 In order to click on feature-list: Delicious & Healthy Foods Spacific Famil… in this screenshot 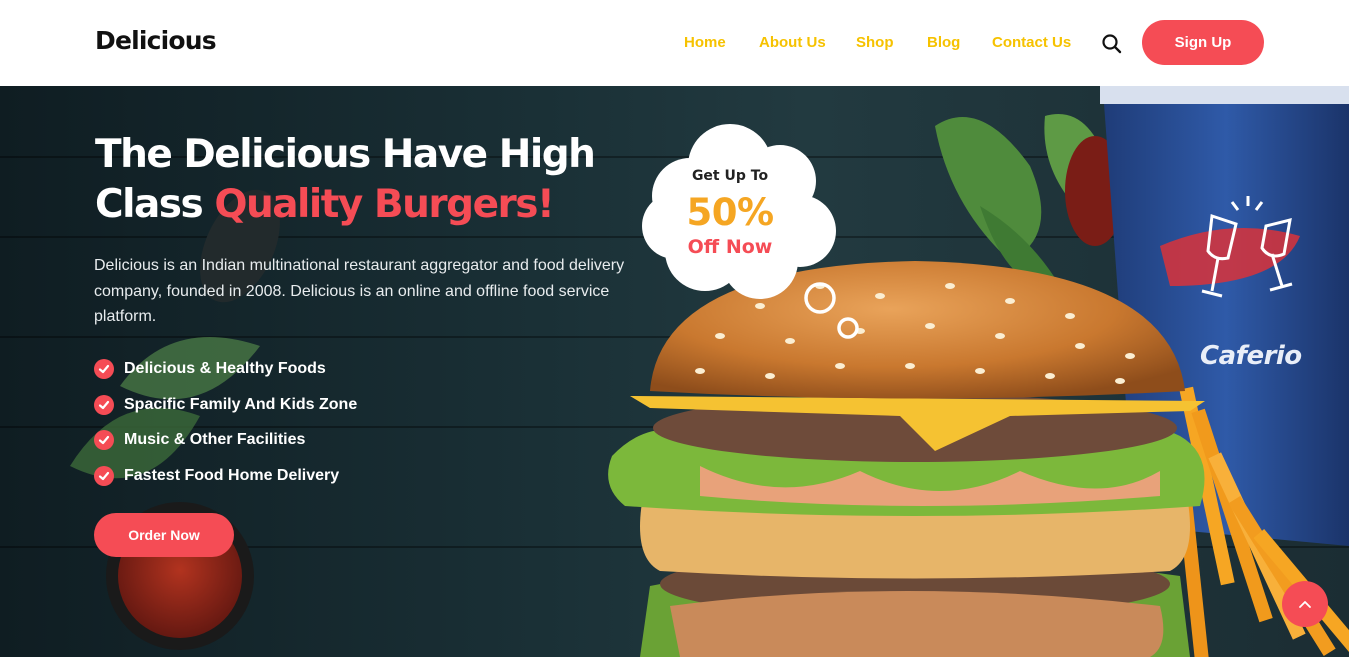, I will do `click(225, 422)`.